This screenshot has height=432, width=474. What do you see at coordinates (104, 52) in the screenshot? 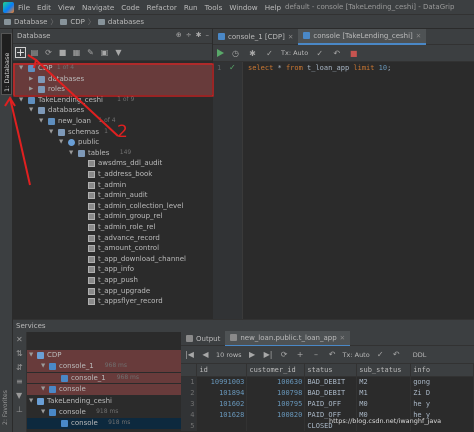
I see `console-icon: ▣` at bounding box center [104, 52].